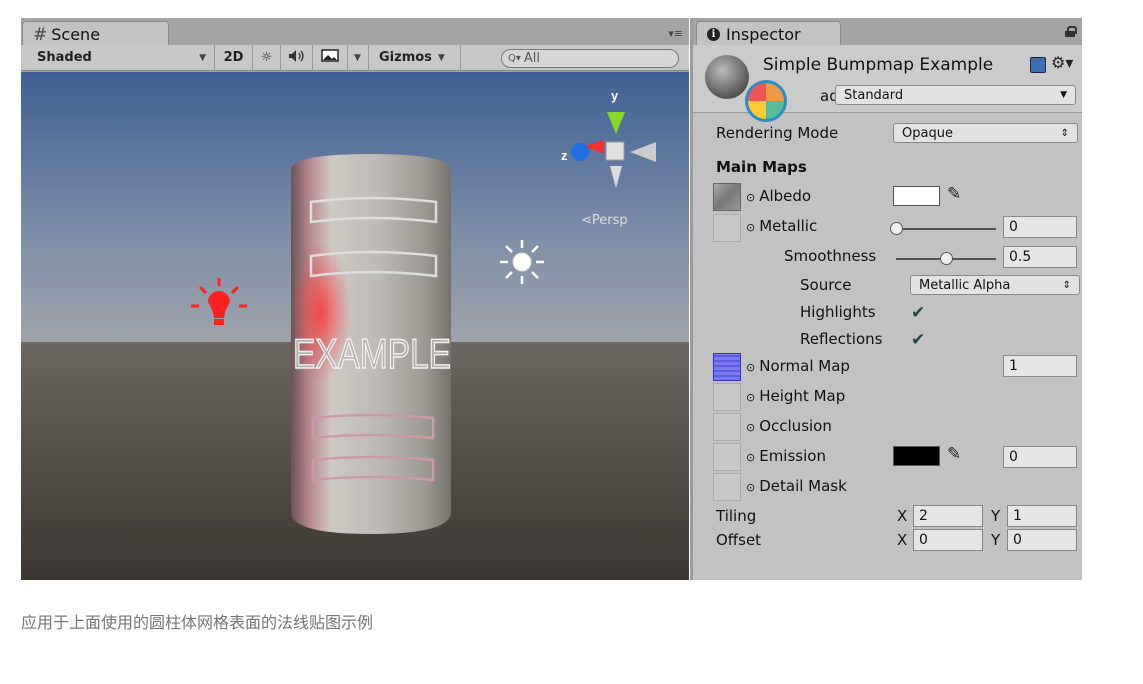  What do you see at coordinates (330, 57) in the screenshot?
I see `image-effects-icon` at bounding box center [330, 57].